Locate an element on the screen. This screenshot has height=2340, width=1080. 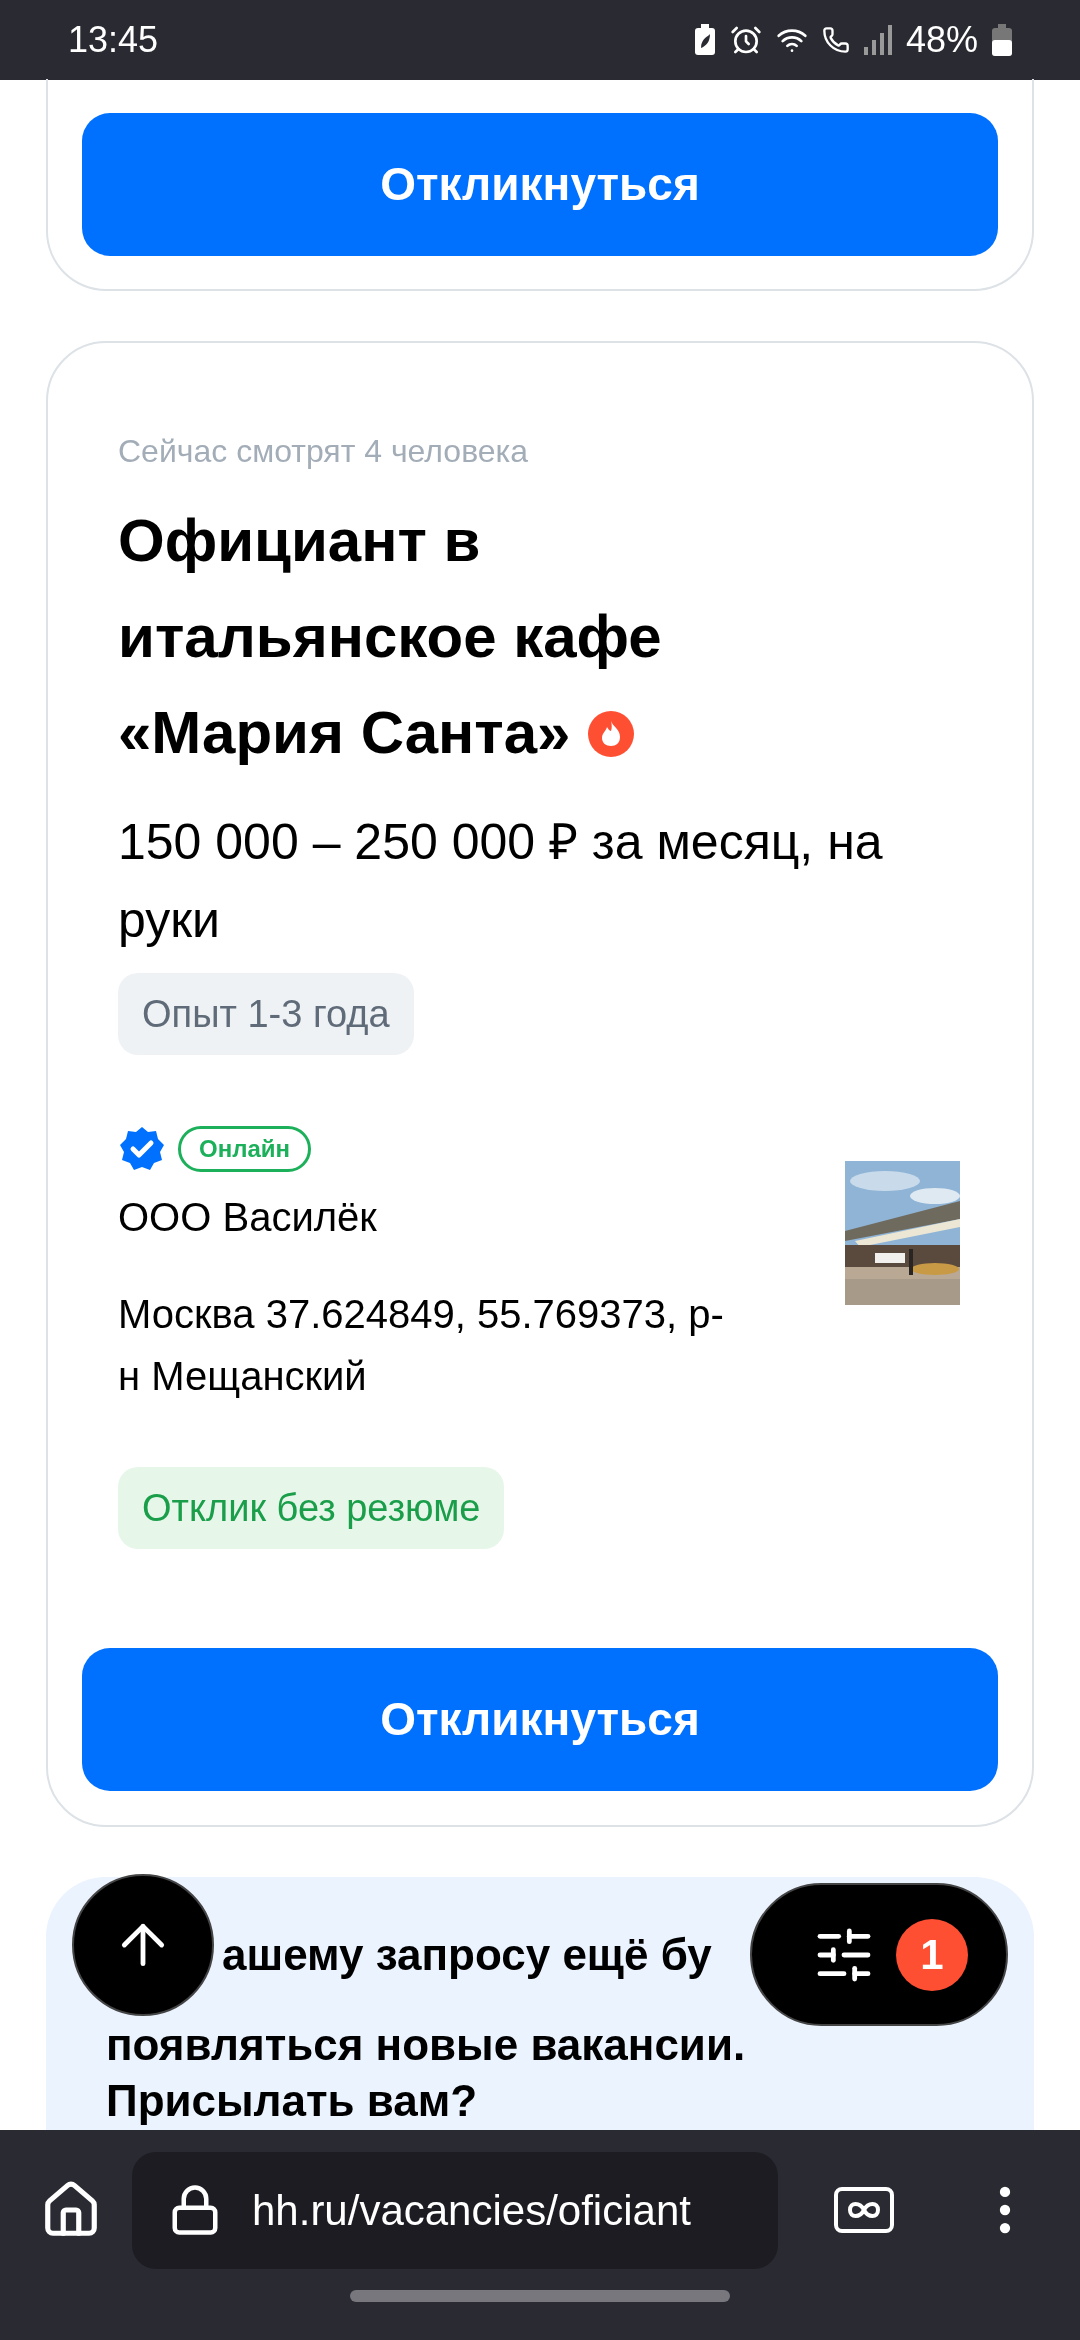
viewers-count: Сейчас смотрят 4 человека is located at coordinates (324, 451).